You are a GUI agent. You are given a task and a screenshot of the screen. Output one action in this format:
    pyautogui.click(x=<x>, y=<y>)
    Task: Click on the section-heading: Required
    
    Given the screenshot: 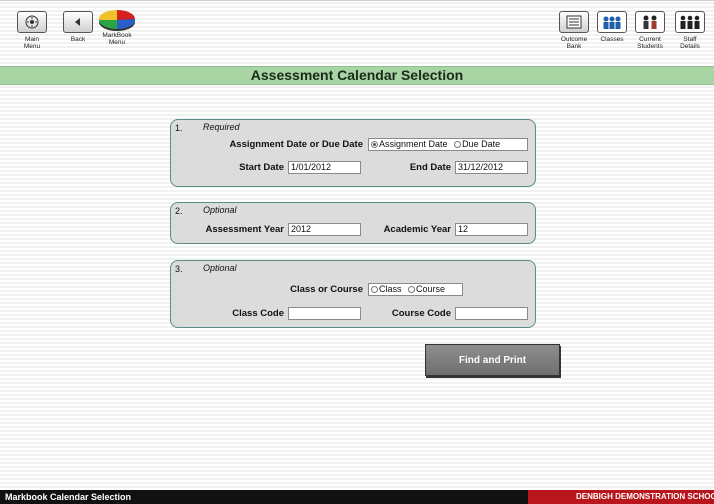 What is the action you would take?
    pyautogui.click(x=221, y=127)
    